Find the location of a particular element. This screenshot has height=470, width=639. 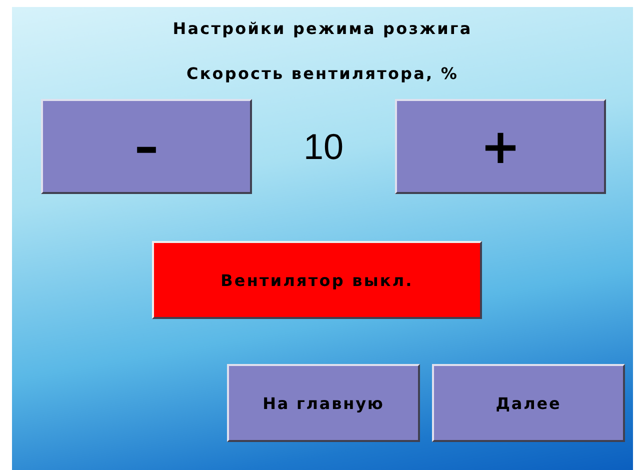

screen-title: Настройки режима розжига is located at coordinates (322, 28).